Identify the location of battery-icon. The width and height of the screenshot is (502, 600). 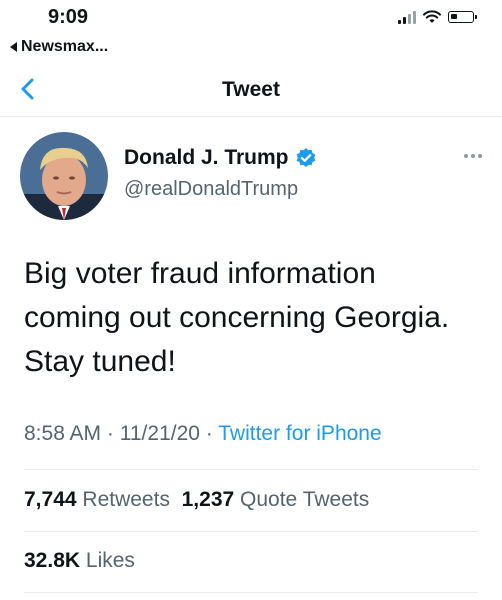
(462, 17).